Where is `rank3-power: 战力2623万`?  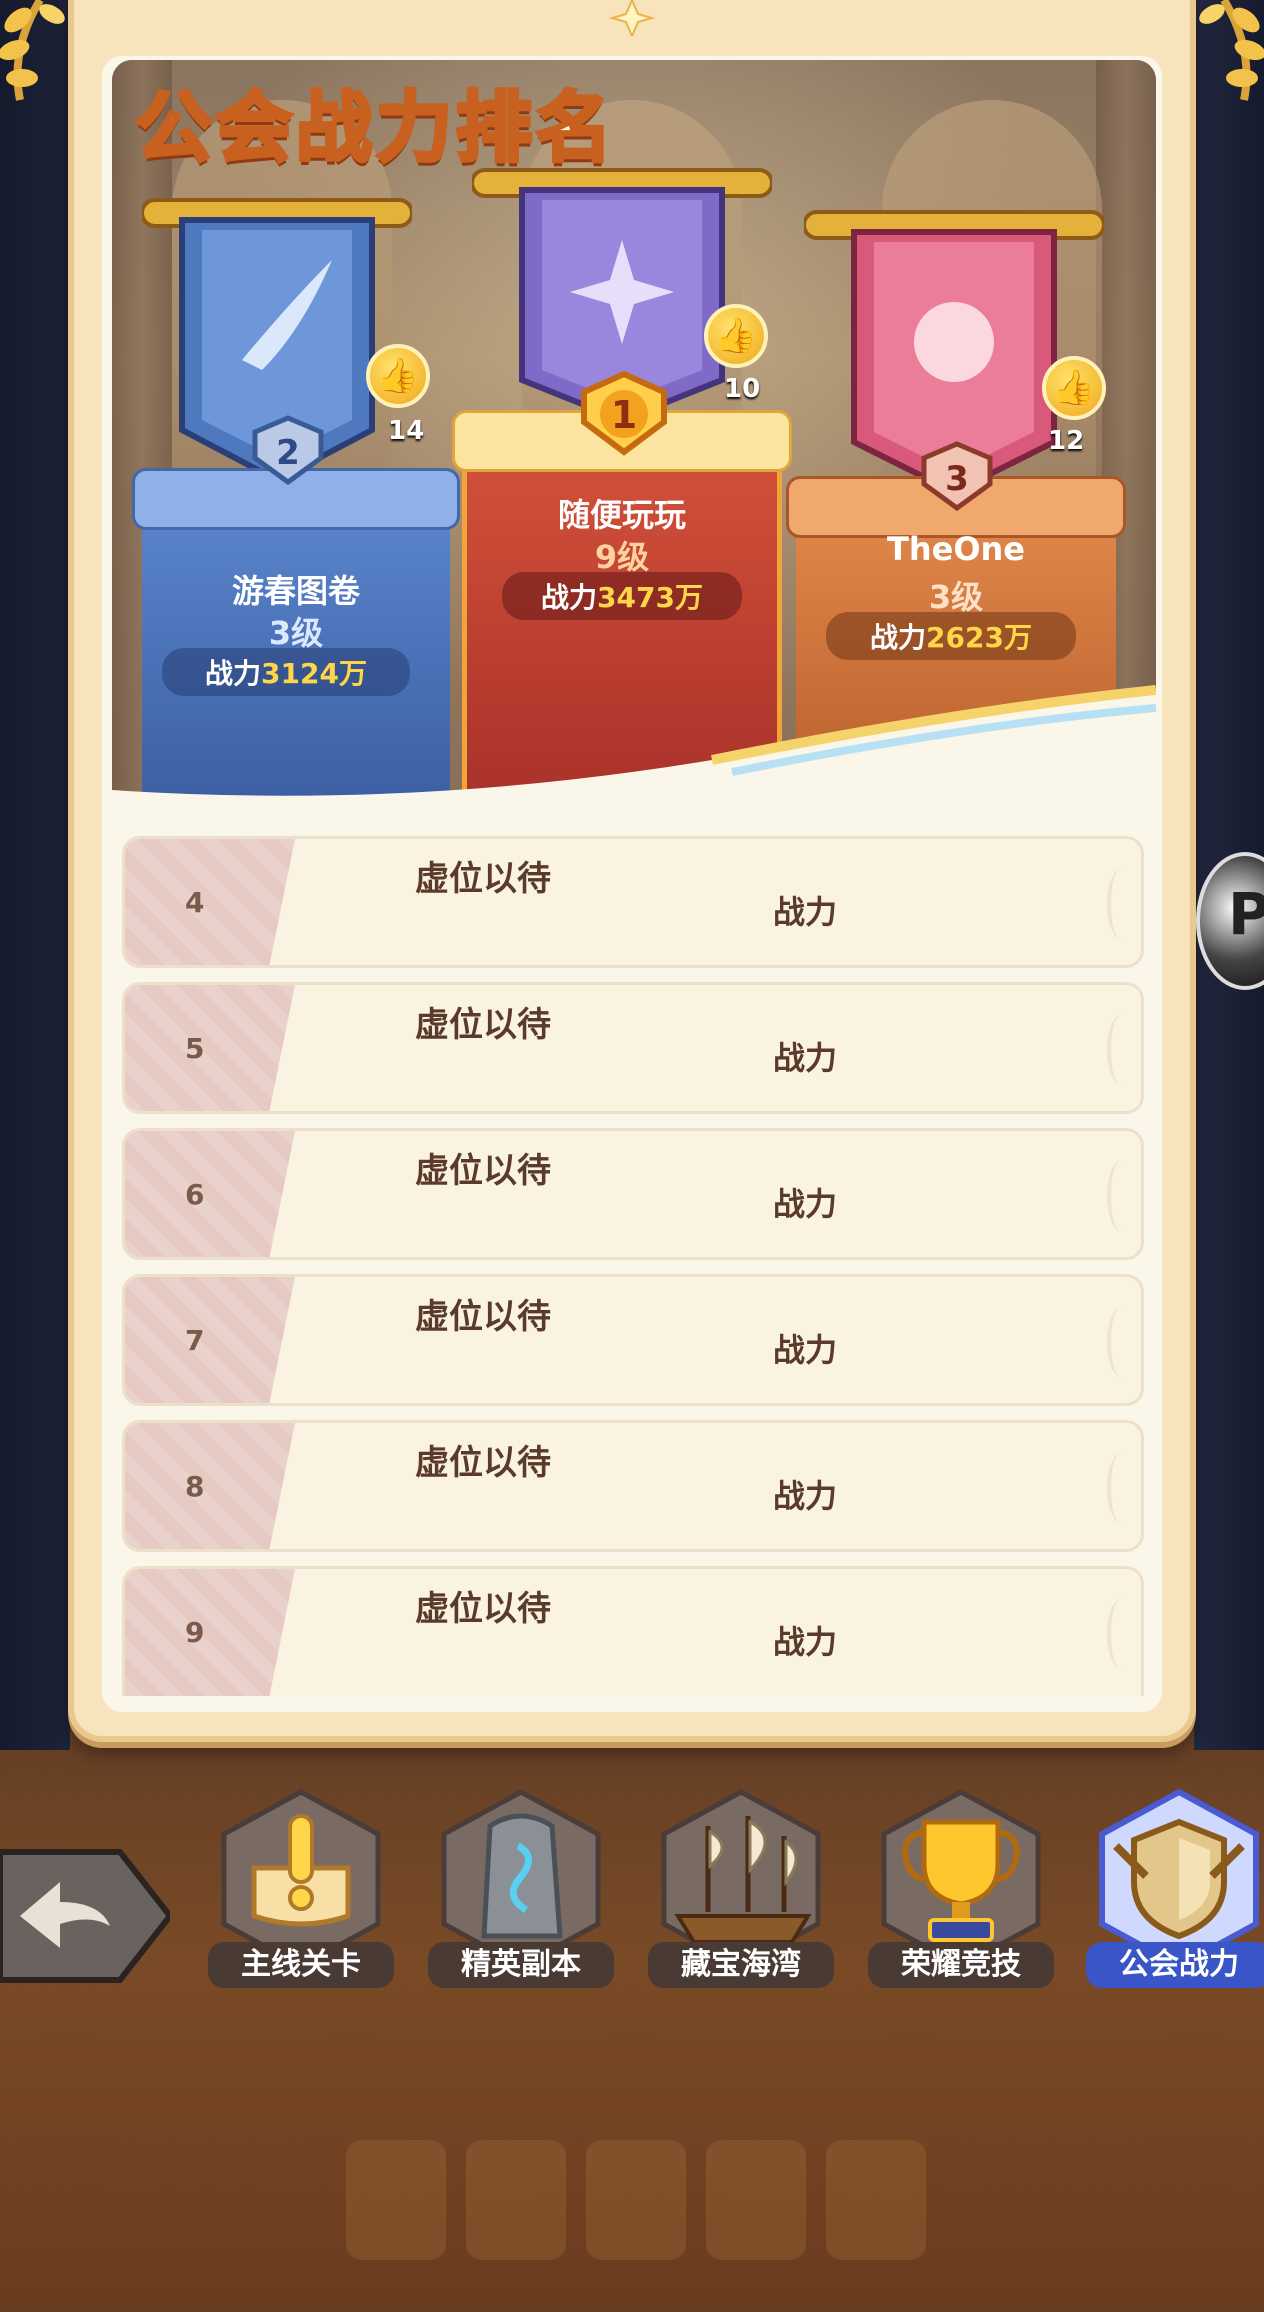 rank3-power: 战力2623万 is located at coordinates (951, 636).